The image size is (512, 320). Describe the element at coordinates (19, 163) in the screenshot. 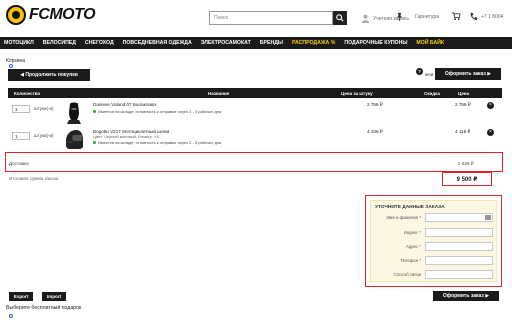

I see `delivery-label: Доставка` at that location.